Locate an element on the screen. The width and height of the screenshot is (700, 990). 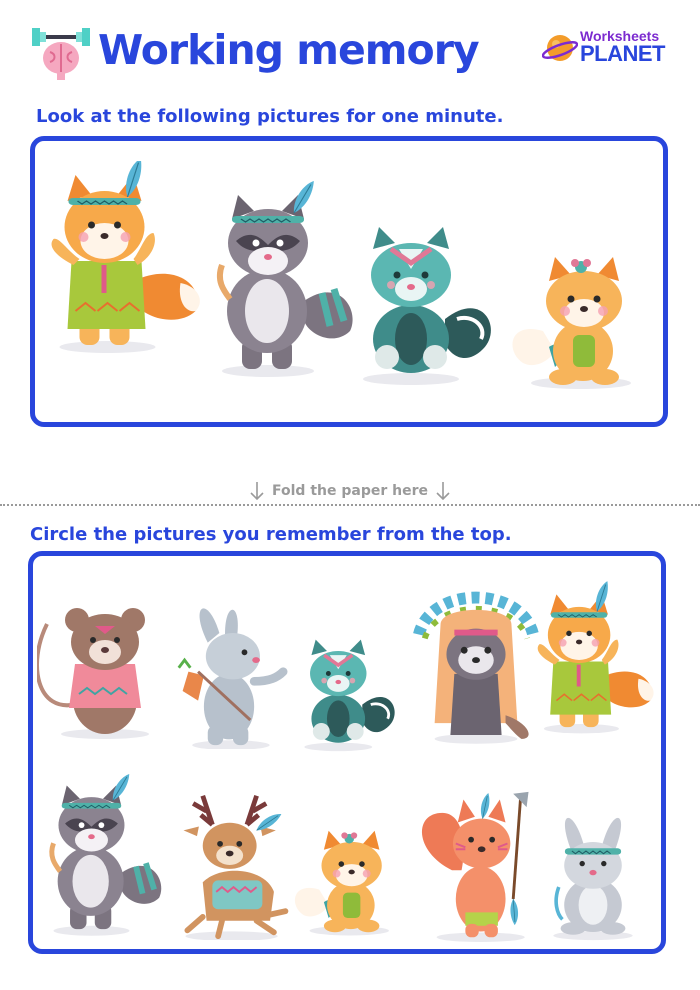
page-title: Working memory is located at coordinates (289, 50).